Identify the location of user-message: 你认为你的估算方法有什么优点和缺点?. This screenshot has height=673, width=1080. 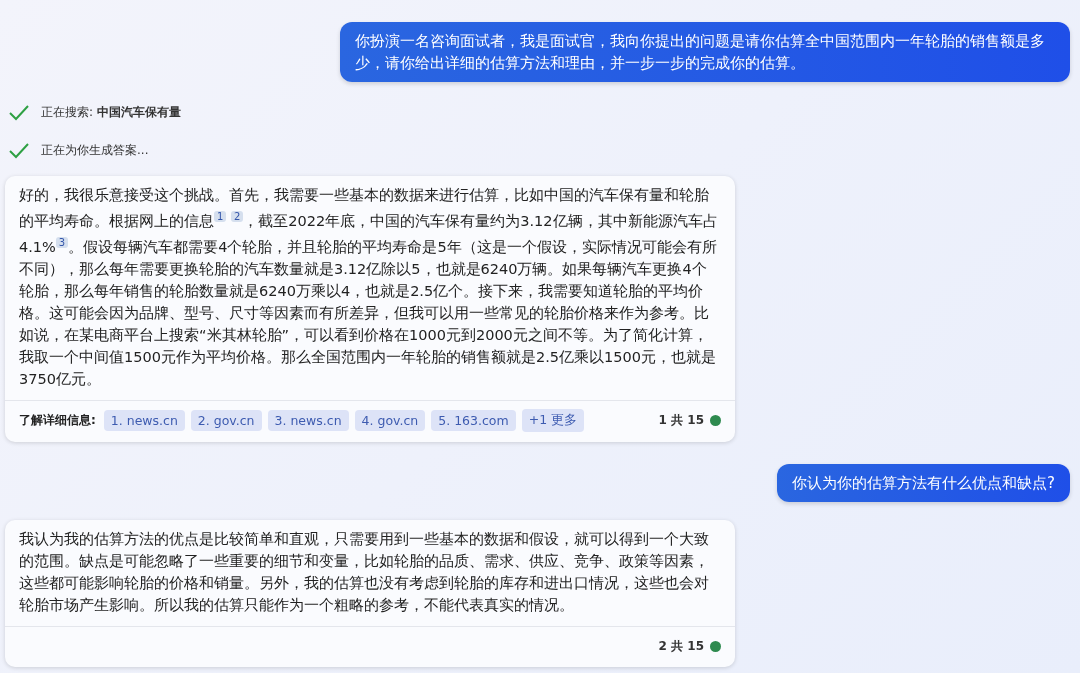
(923, 483).